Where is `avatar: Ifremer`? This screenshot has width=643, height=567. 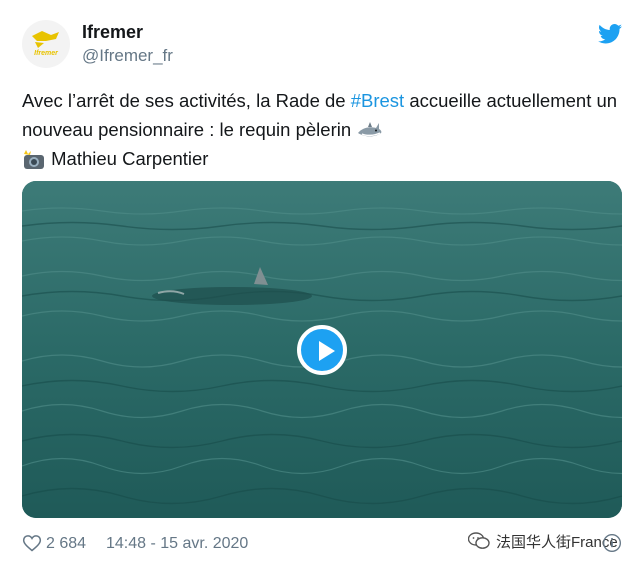 avatar: Ifremer is located at coordinates (46, 44).